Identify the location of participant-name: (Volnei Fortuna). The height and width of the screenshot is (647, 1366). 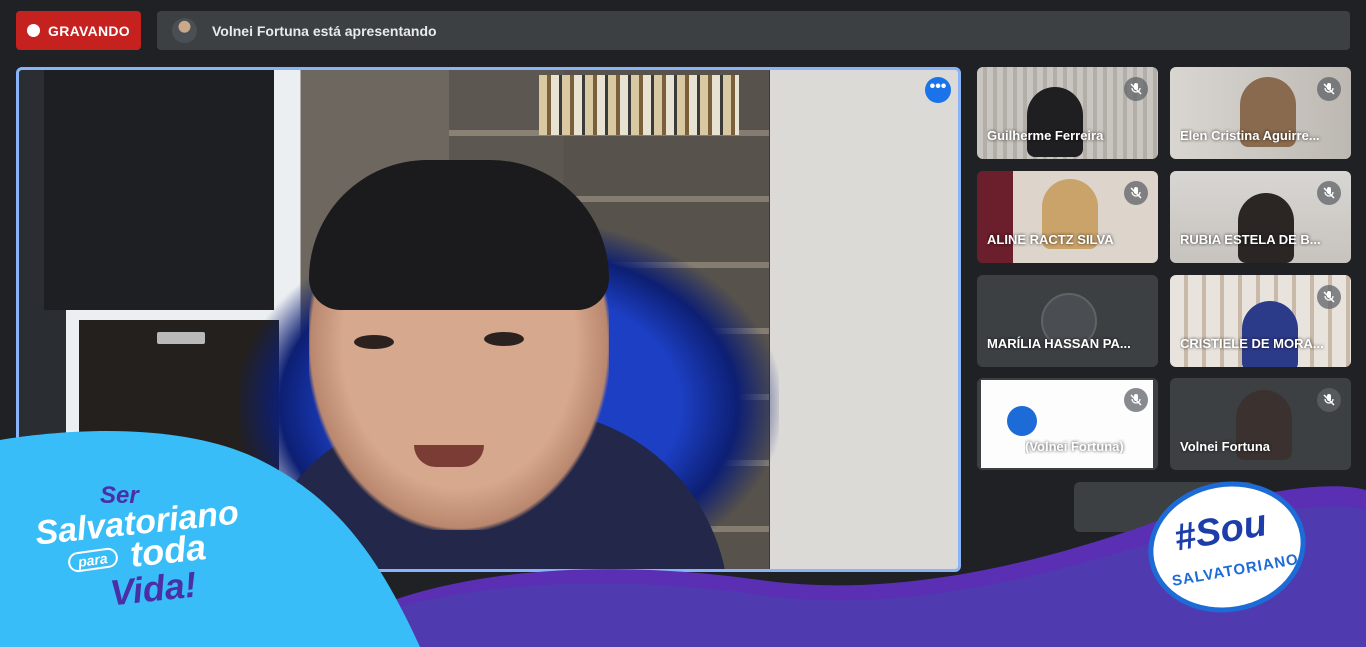
(1074, 446).